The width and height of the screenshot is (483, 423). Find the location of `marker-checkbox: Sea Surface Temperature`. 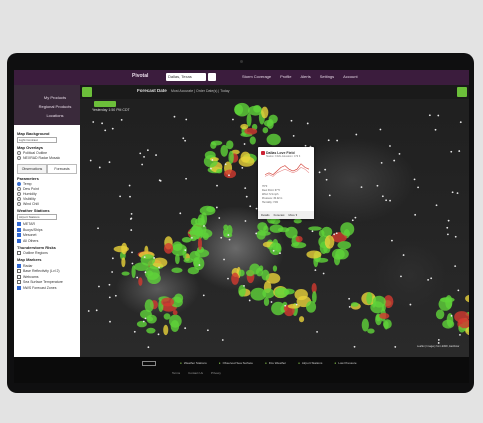

marker-checkbox: Sea Surface Temperature is located at coordinates (47, 282).